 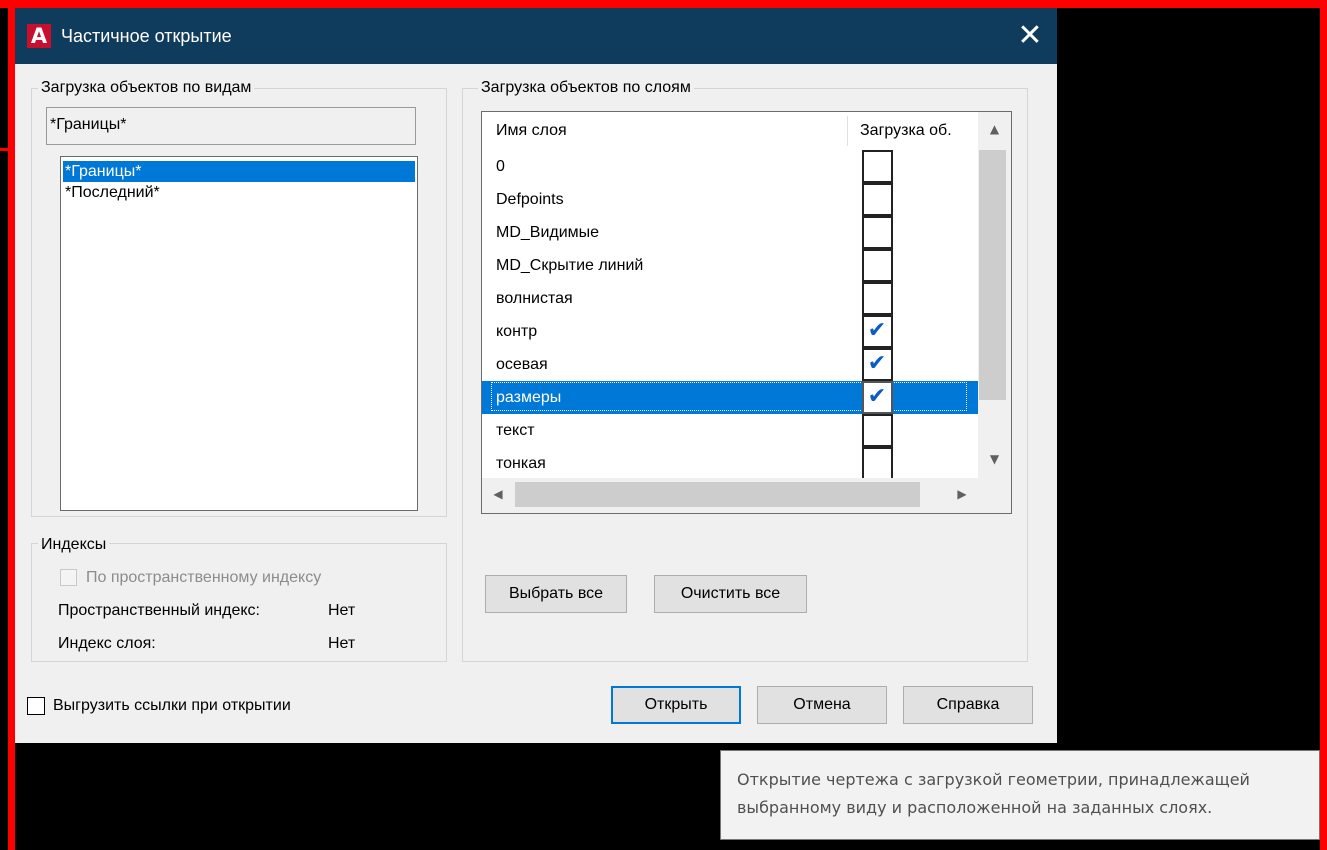 What do you see at coordinates (36, 706) in the screenshot?
I see `unload-refs-checkbox` at bounding box center [36, 706].